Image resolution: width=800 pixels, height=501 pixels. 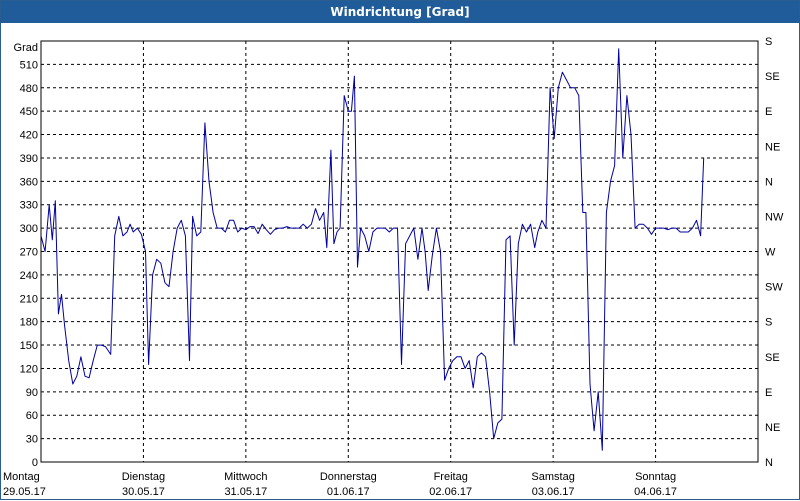 I want to click on y-tick-label: 480, so click(x=29, y=89).